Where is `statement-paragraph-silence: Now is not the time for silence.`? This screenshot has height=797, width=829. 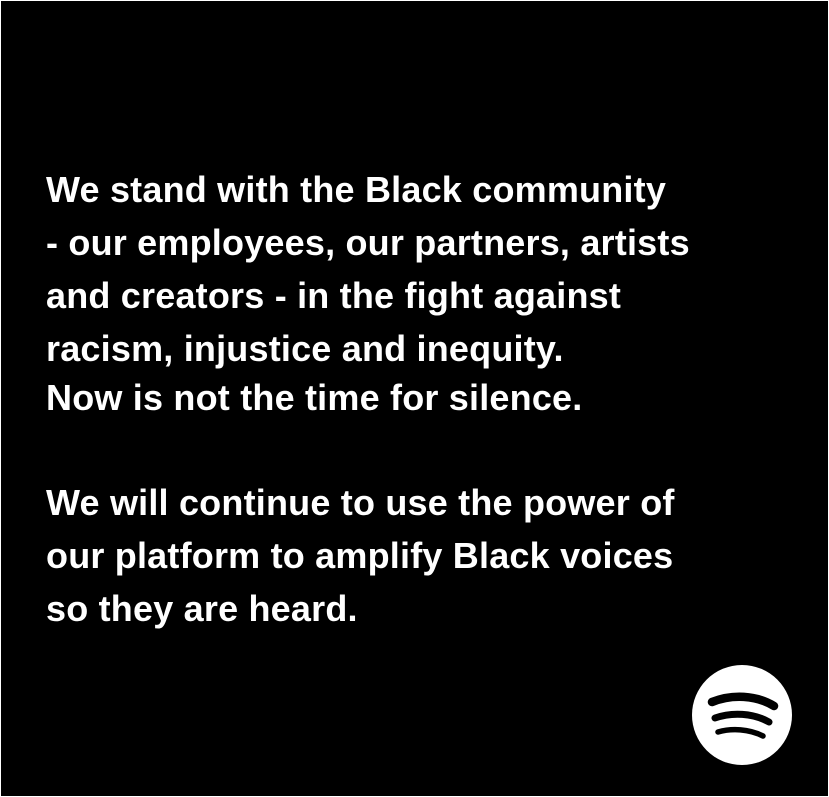 statement-paragraph-silence: Now is not the time for silence. is located at coordinates (314, 397).